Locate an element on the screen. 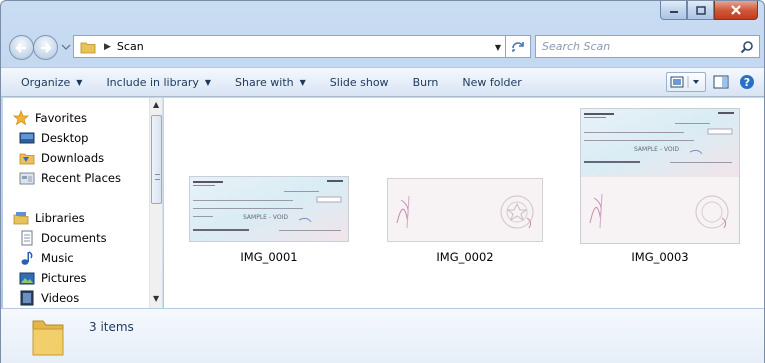 The height and width of the screenshot is (363, 765). address-dropdown-icon: ▼ is located at coordinates (498, 47).